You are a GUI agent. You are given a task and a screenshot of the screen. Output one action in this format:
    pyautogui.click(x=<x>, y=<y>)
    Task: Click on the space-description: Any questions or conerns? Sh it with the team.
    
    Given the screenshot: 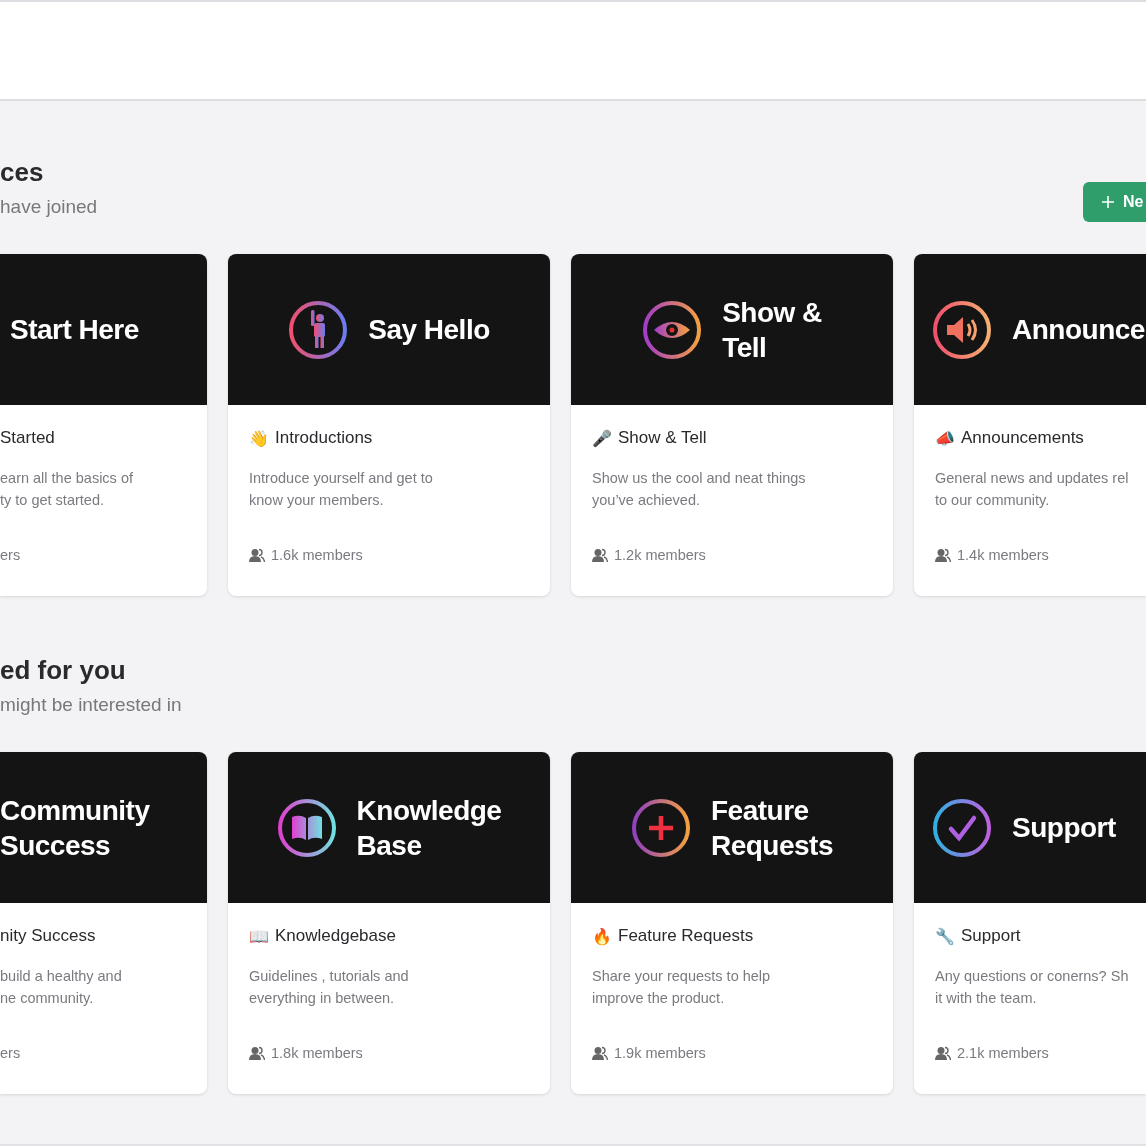 What is the action you would take?
    pyautogui.click(x=1032, y=987)
    